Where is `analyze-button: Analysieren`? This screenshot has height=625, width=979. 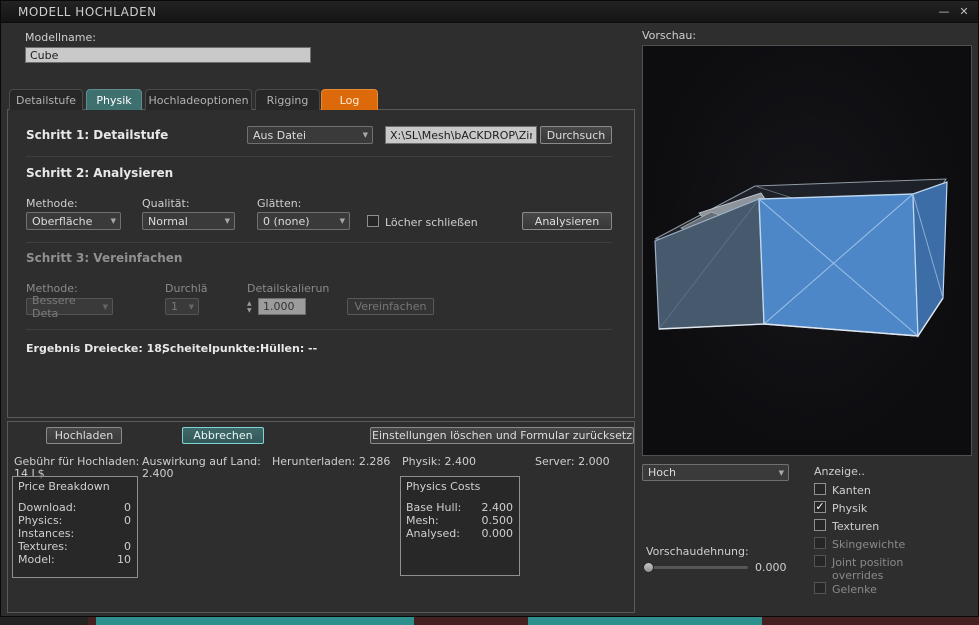
analyze-button: Analysieren is located at coordinates (567, 221).